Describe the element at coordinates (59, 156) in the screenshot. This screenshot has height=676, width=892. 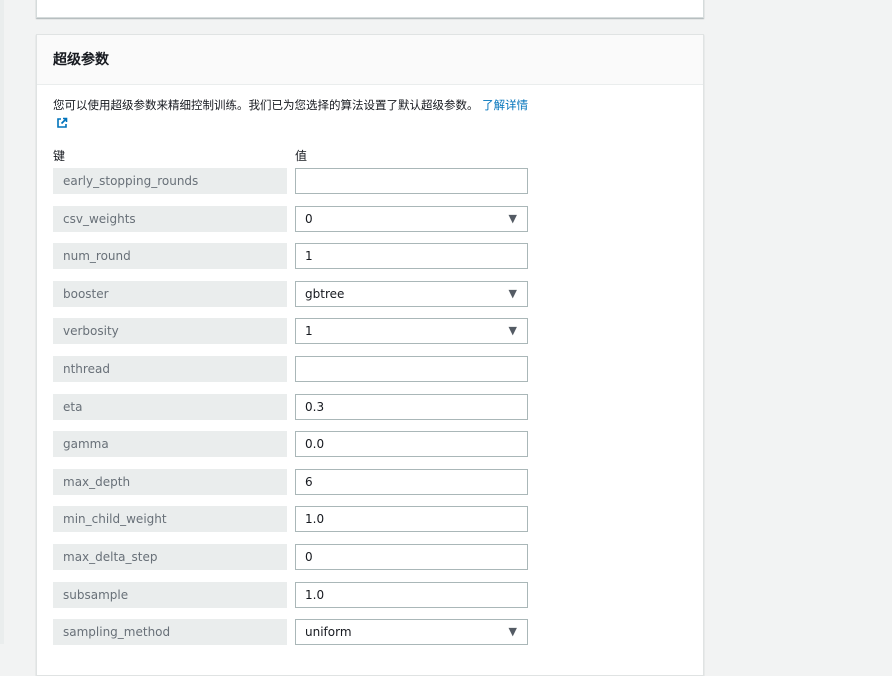
I see `key-column-header: 键` at that location.